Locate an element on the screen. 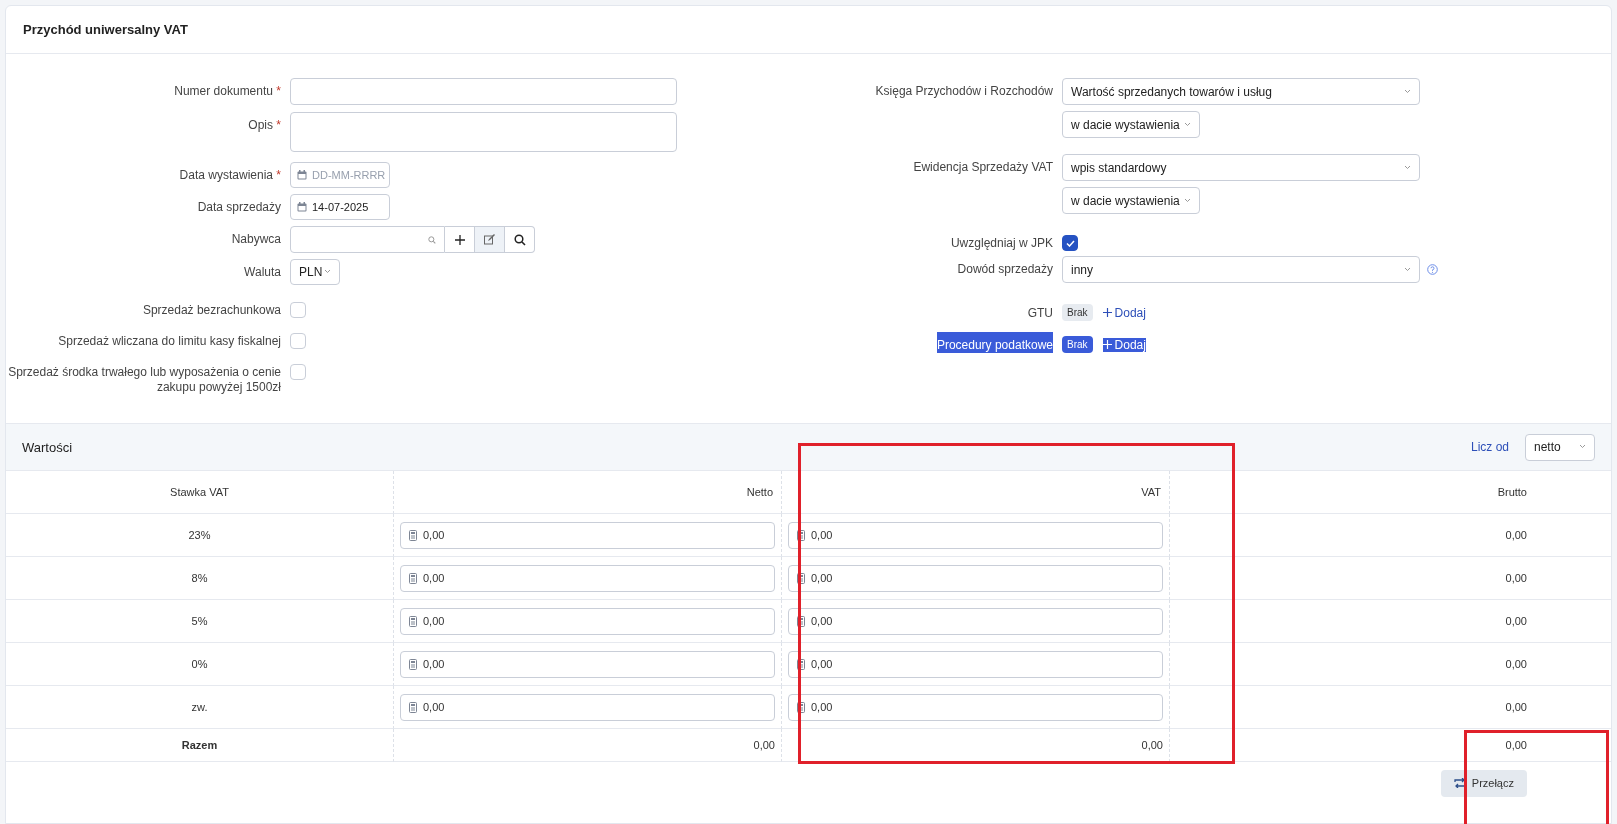 This screenshot has height=824, width=1617. rate-cell: 23% is located at coordinates (200, 535).